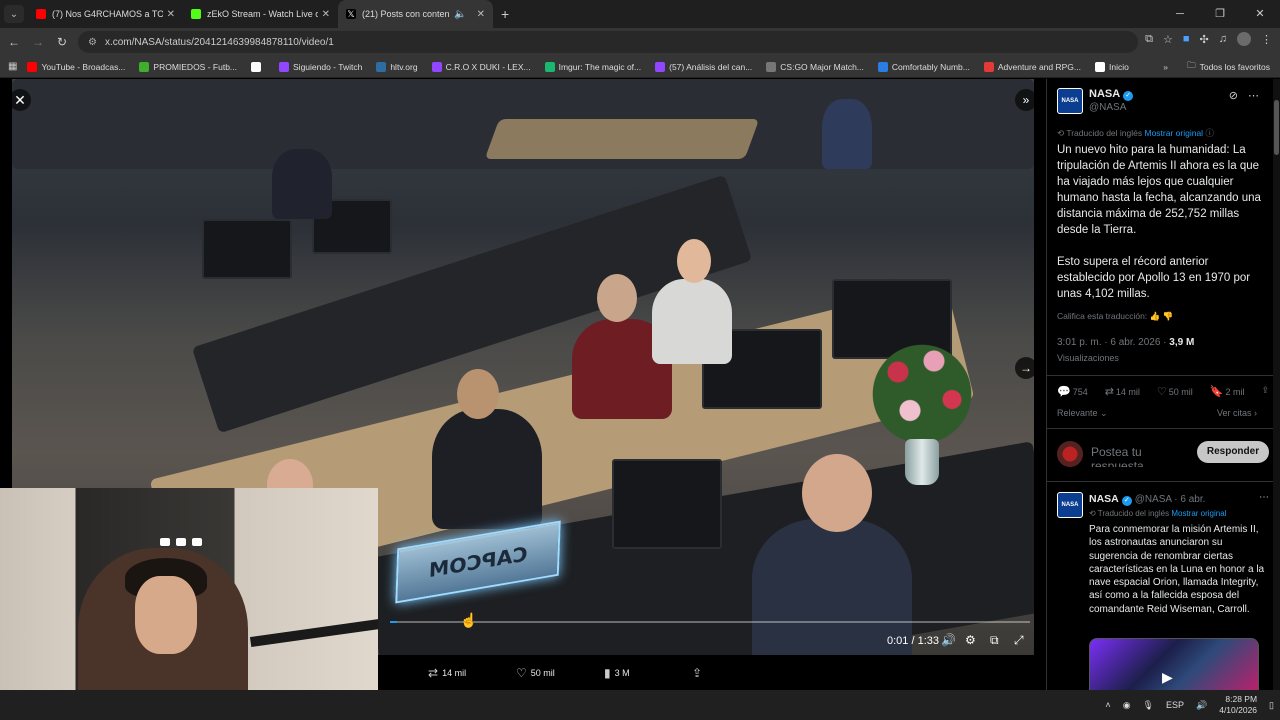  Describe the element at coordinates (1064, 392) in the screenshot. I see `reply-icon: 💬` at that location.